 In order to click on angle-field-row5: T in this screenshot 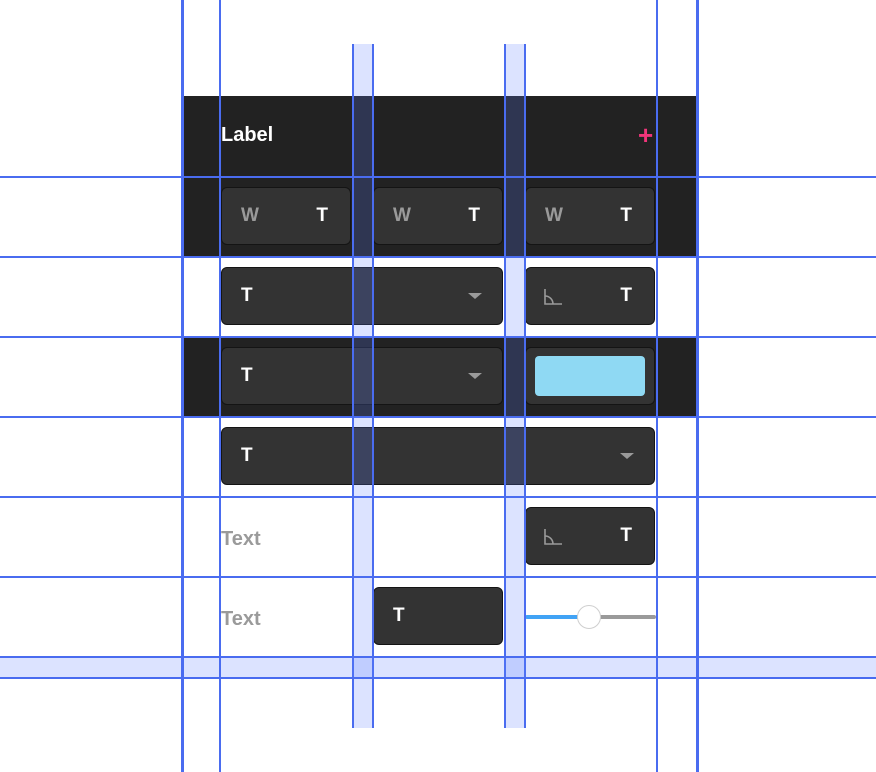, I will do `click(590, 536)`.